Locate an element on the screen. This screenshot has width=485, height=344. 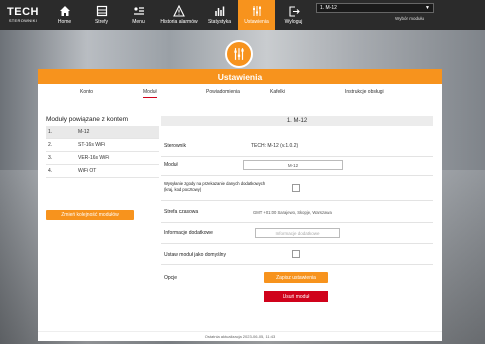
nav-item-settings: Ustawienia is located at coordinates (256, 15).